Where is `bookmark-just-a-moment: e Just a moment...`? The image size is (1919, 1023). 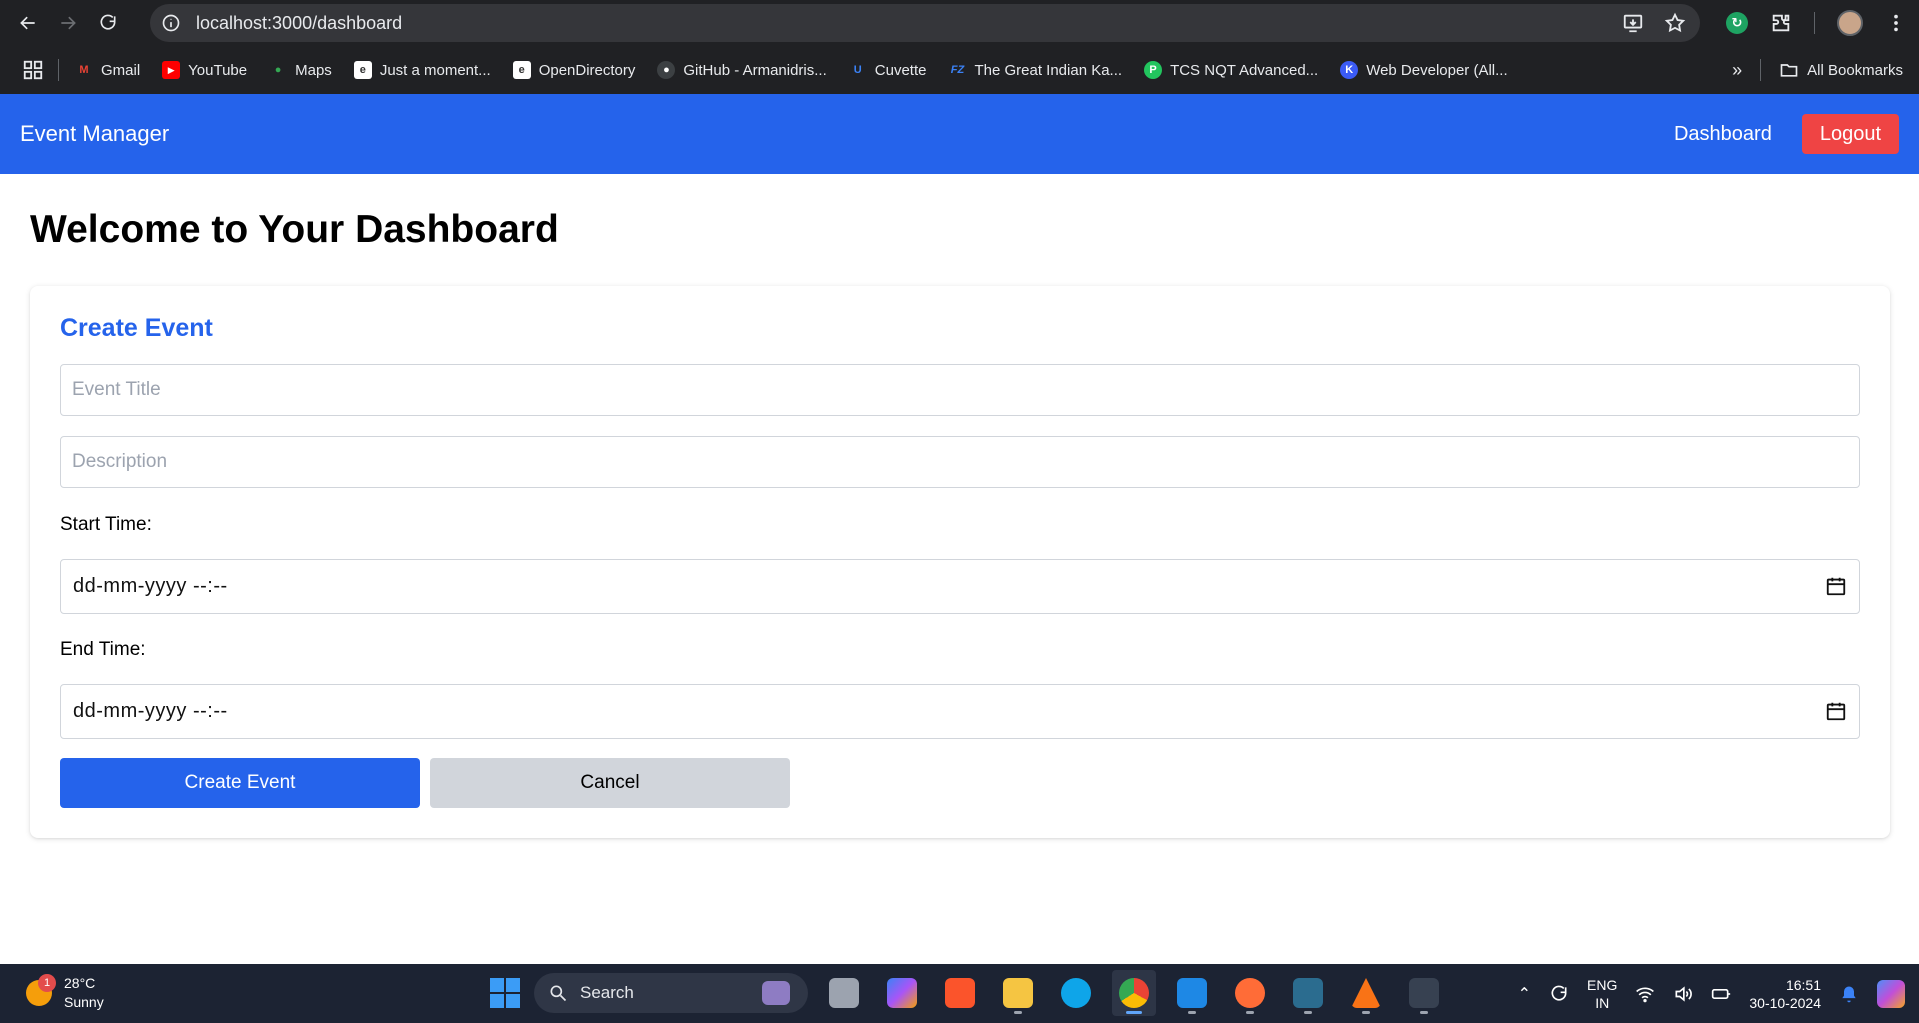 bookmark-just-a-moment: e Just a moment... is located at coordinates (422, 70).